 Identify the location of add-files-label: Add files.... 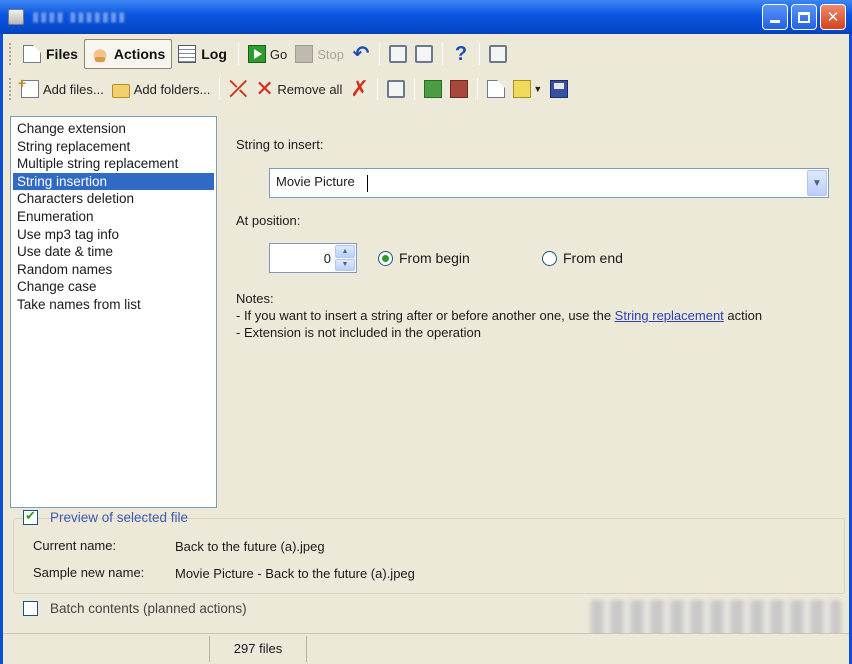
(73, 89).